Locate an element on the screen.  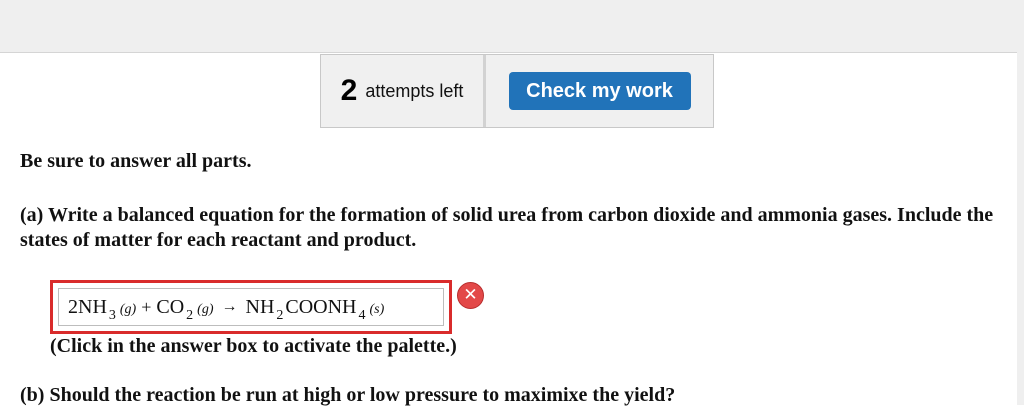
reactant-ammonia: 2NH 3 (g) is located at coordinates (102, 309).